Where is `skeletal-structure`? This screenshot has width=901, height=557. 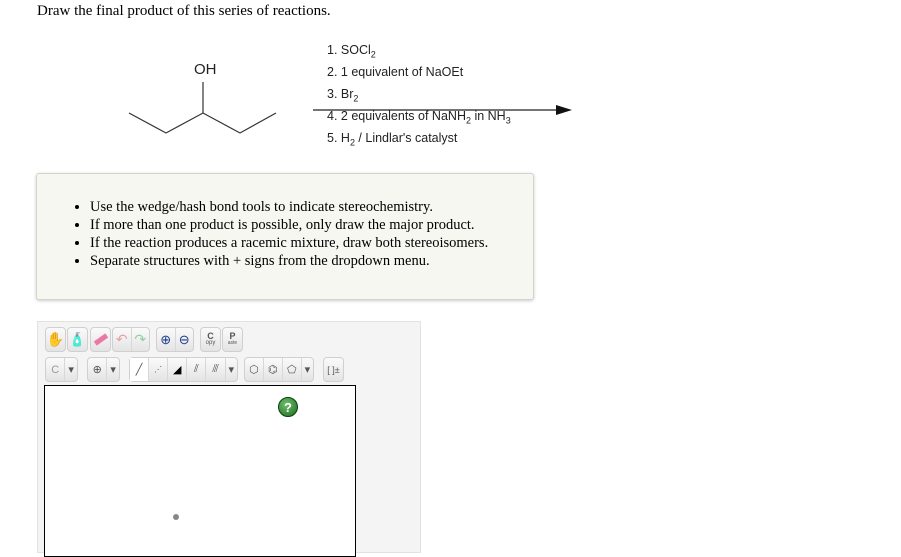 skeletal-structure is located at coordinates (202, 123).